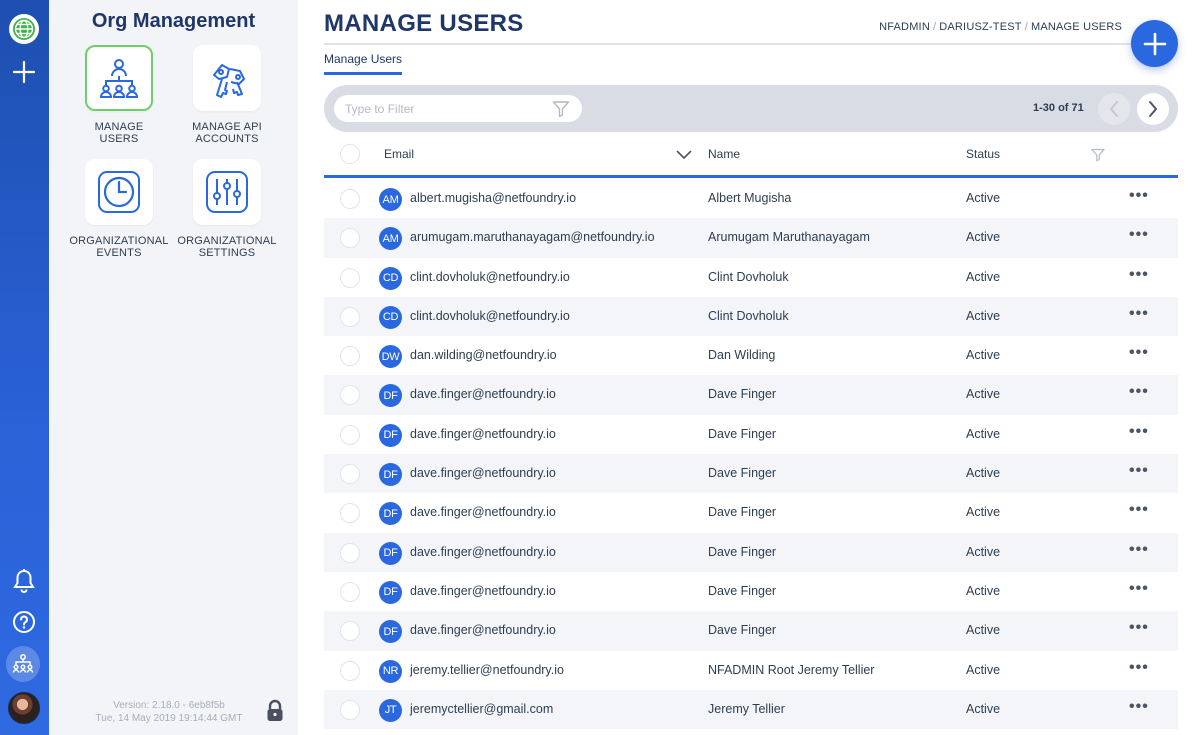 The height and width of the screenshot is (735, 1200). I want to click on pagination-range: 1-30 of 71, so click(1058, 108).